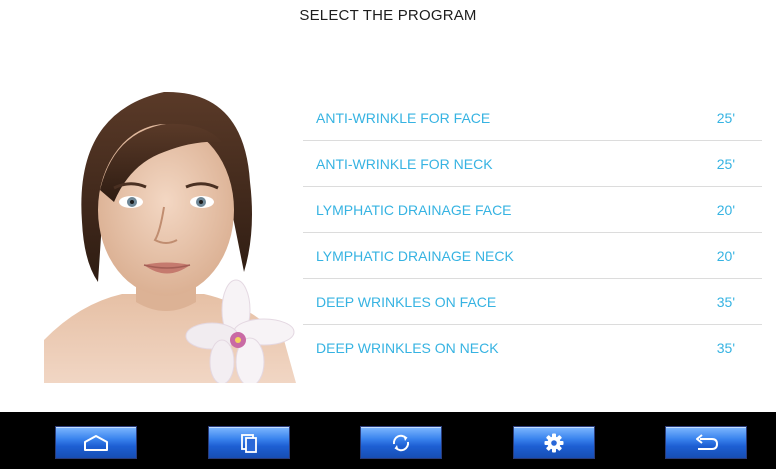  What do you see at coordinates (532, 256) in the screenshot?
I see `program-row-lymphatic-drainage-neck: LYMPHATIC DRAINAGE NECK 20'` at bounding box center [532, 256].